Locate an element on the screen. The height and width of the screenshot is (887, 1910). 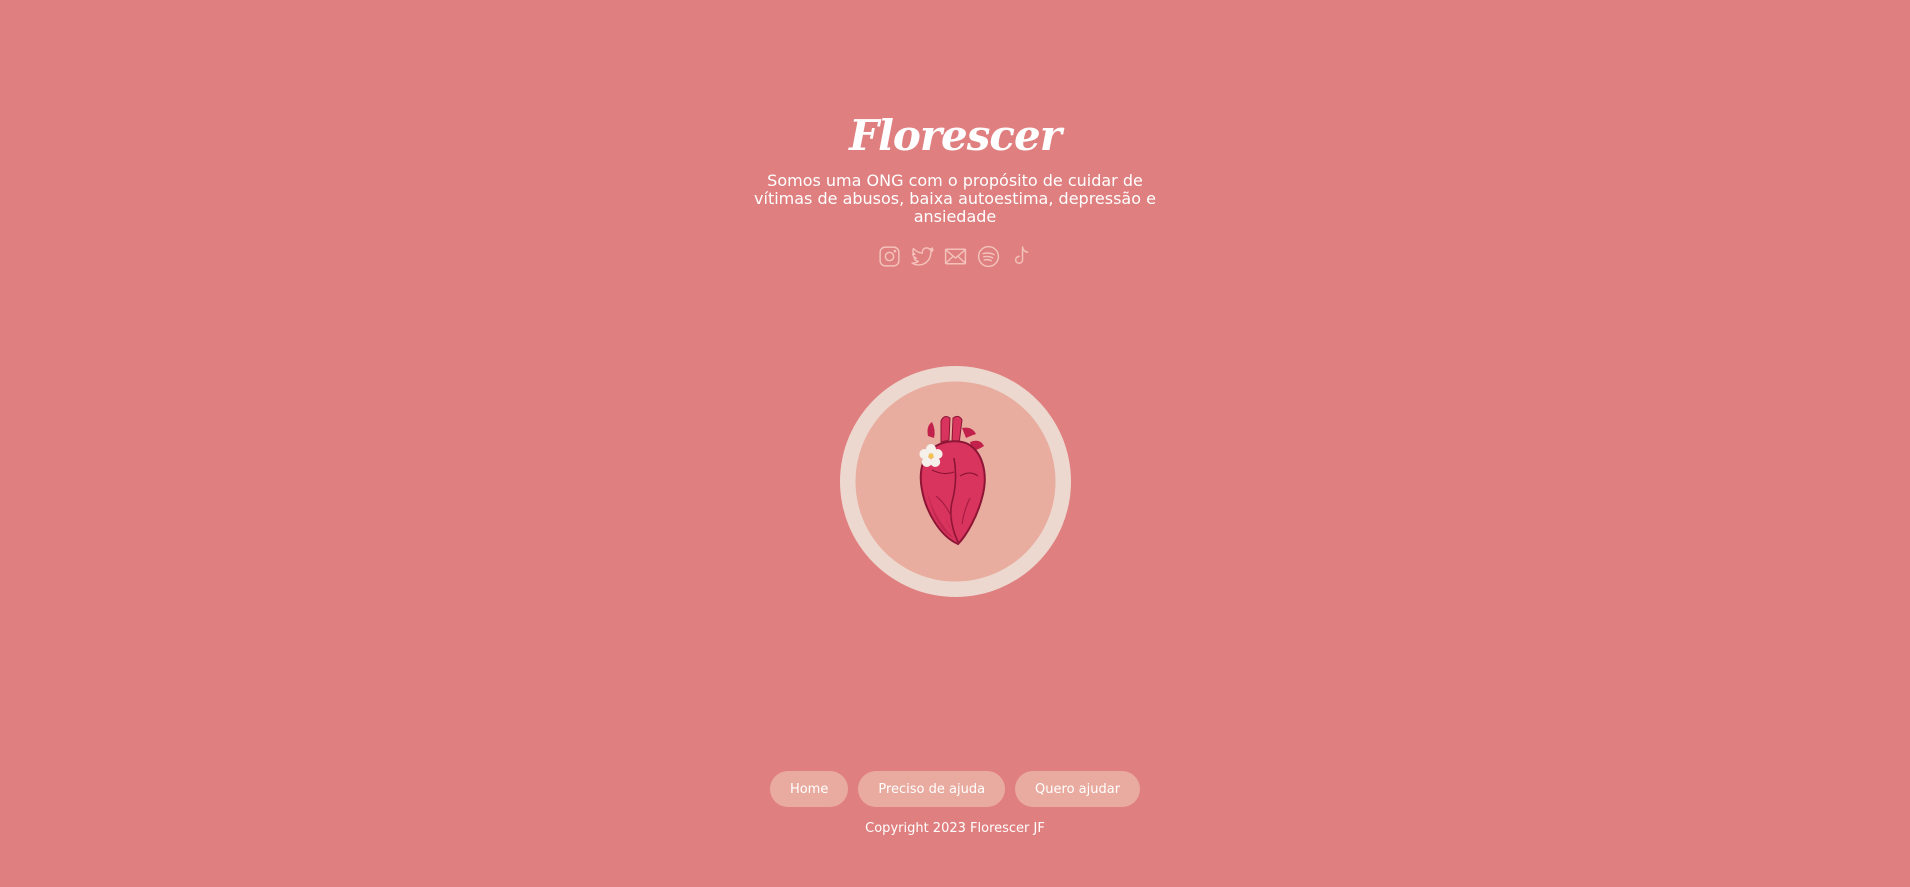
copyright-text: Copyright 2023 Florescer JF is located at coordinates (955, 828).